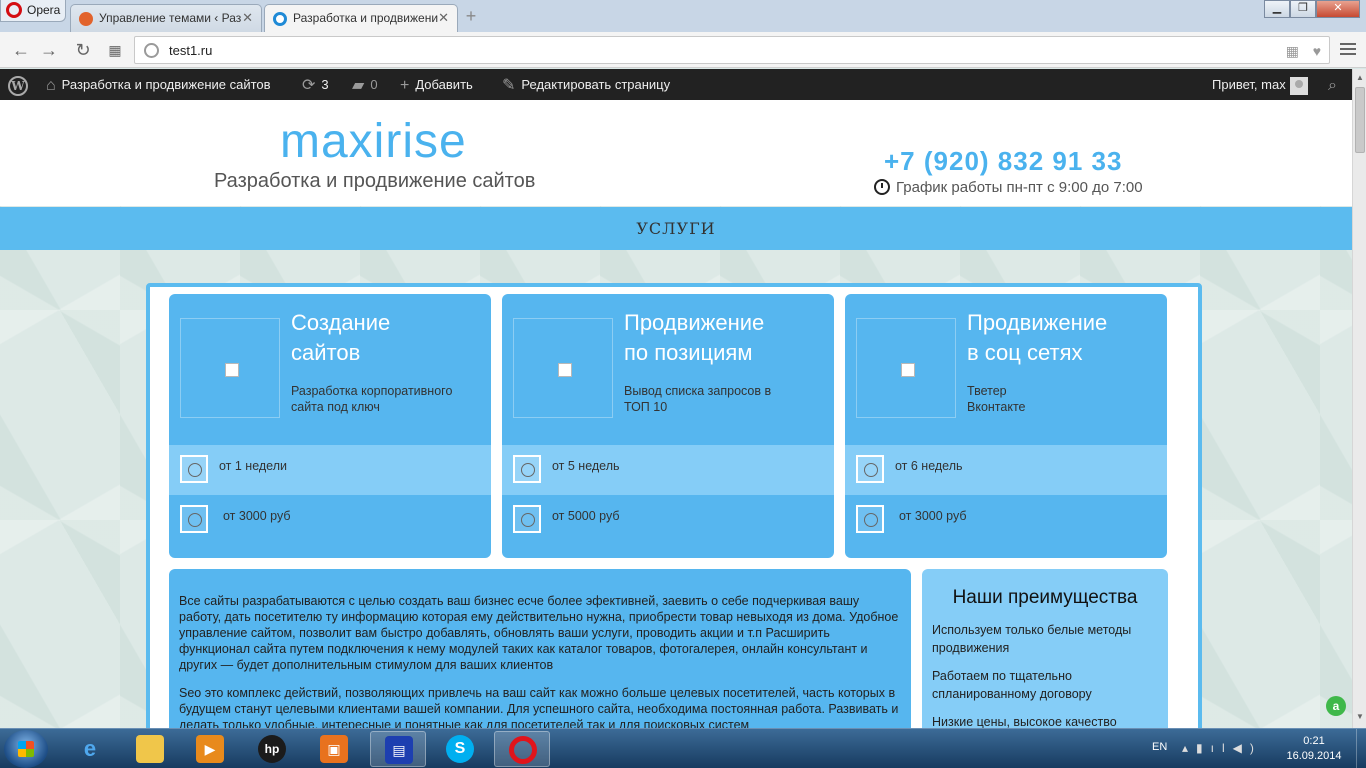 The image size is (1366, 768). What do you see at coordinates (1360, 718) in the screenshot?
I see `scroll-down-arrow-icon: ▼` at bounding box center [1360, 718].